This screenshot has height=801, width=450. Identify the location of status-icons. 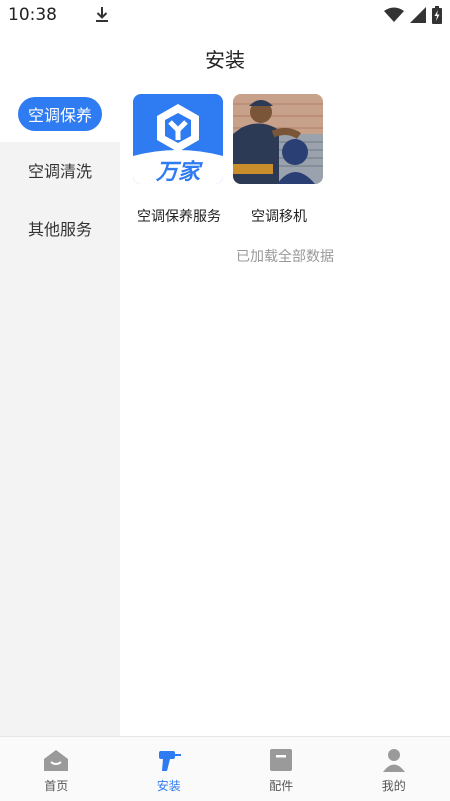
(413, 15).